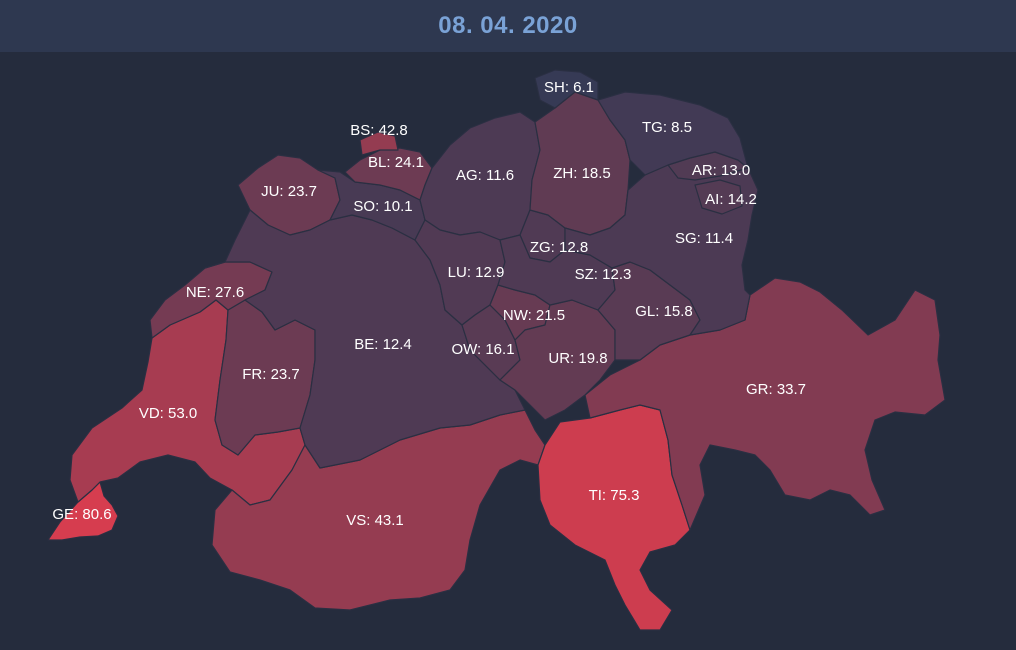 The width and height of the screenshot is (1016, 650). What do you see at coordinates (614, 495) in the screenshot?
I see `label-TI: TI: 75.3` at bounding box center [614, 495].